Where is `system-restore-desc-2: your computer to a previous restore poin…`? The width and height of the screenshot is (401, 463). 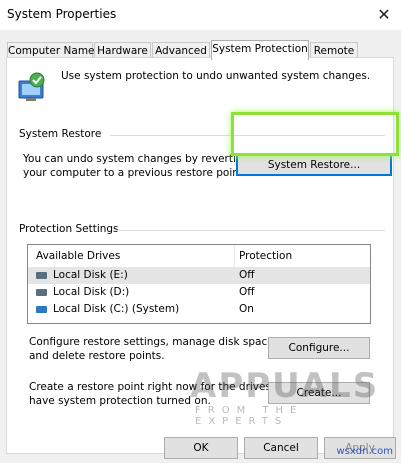 system-restore-desc-2: your computer to a previous restore poin… is located at coordinates (135, 173).